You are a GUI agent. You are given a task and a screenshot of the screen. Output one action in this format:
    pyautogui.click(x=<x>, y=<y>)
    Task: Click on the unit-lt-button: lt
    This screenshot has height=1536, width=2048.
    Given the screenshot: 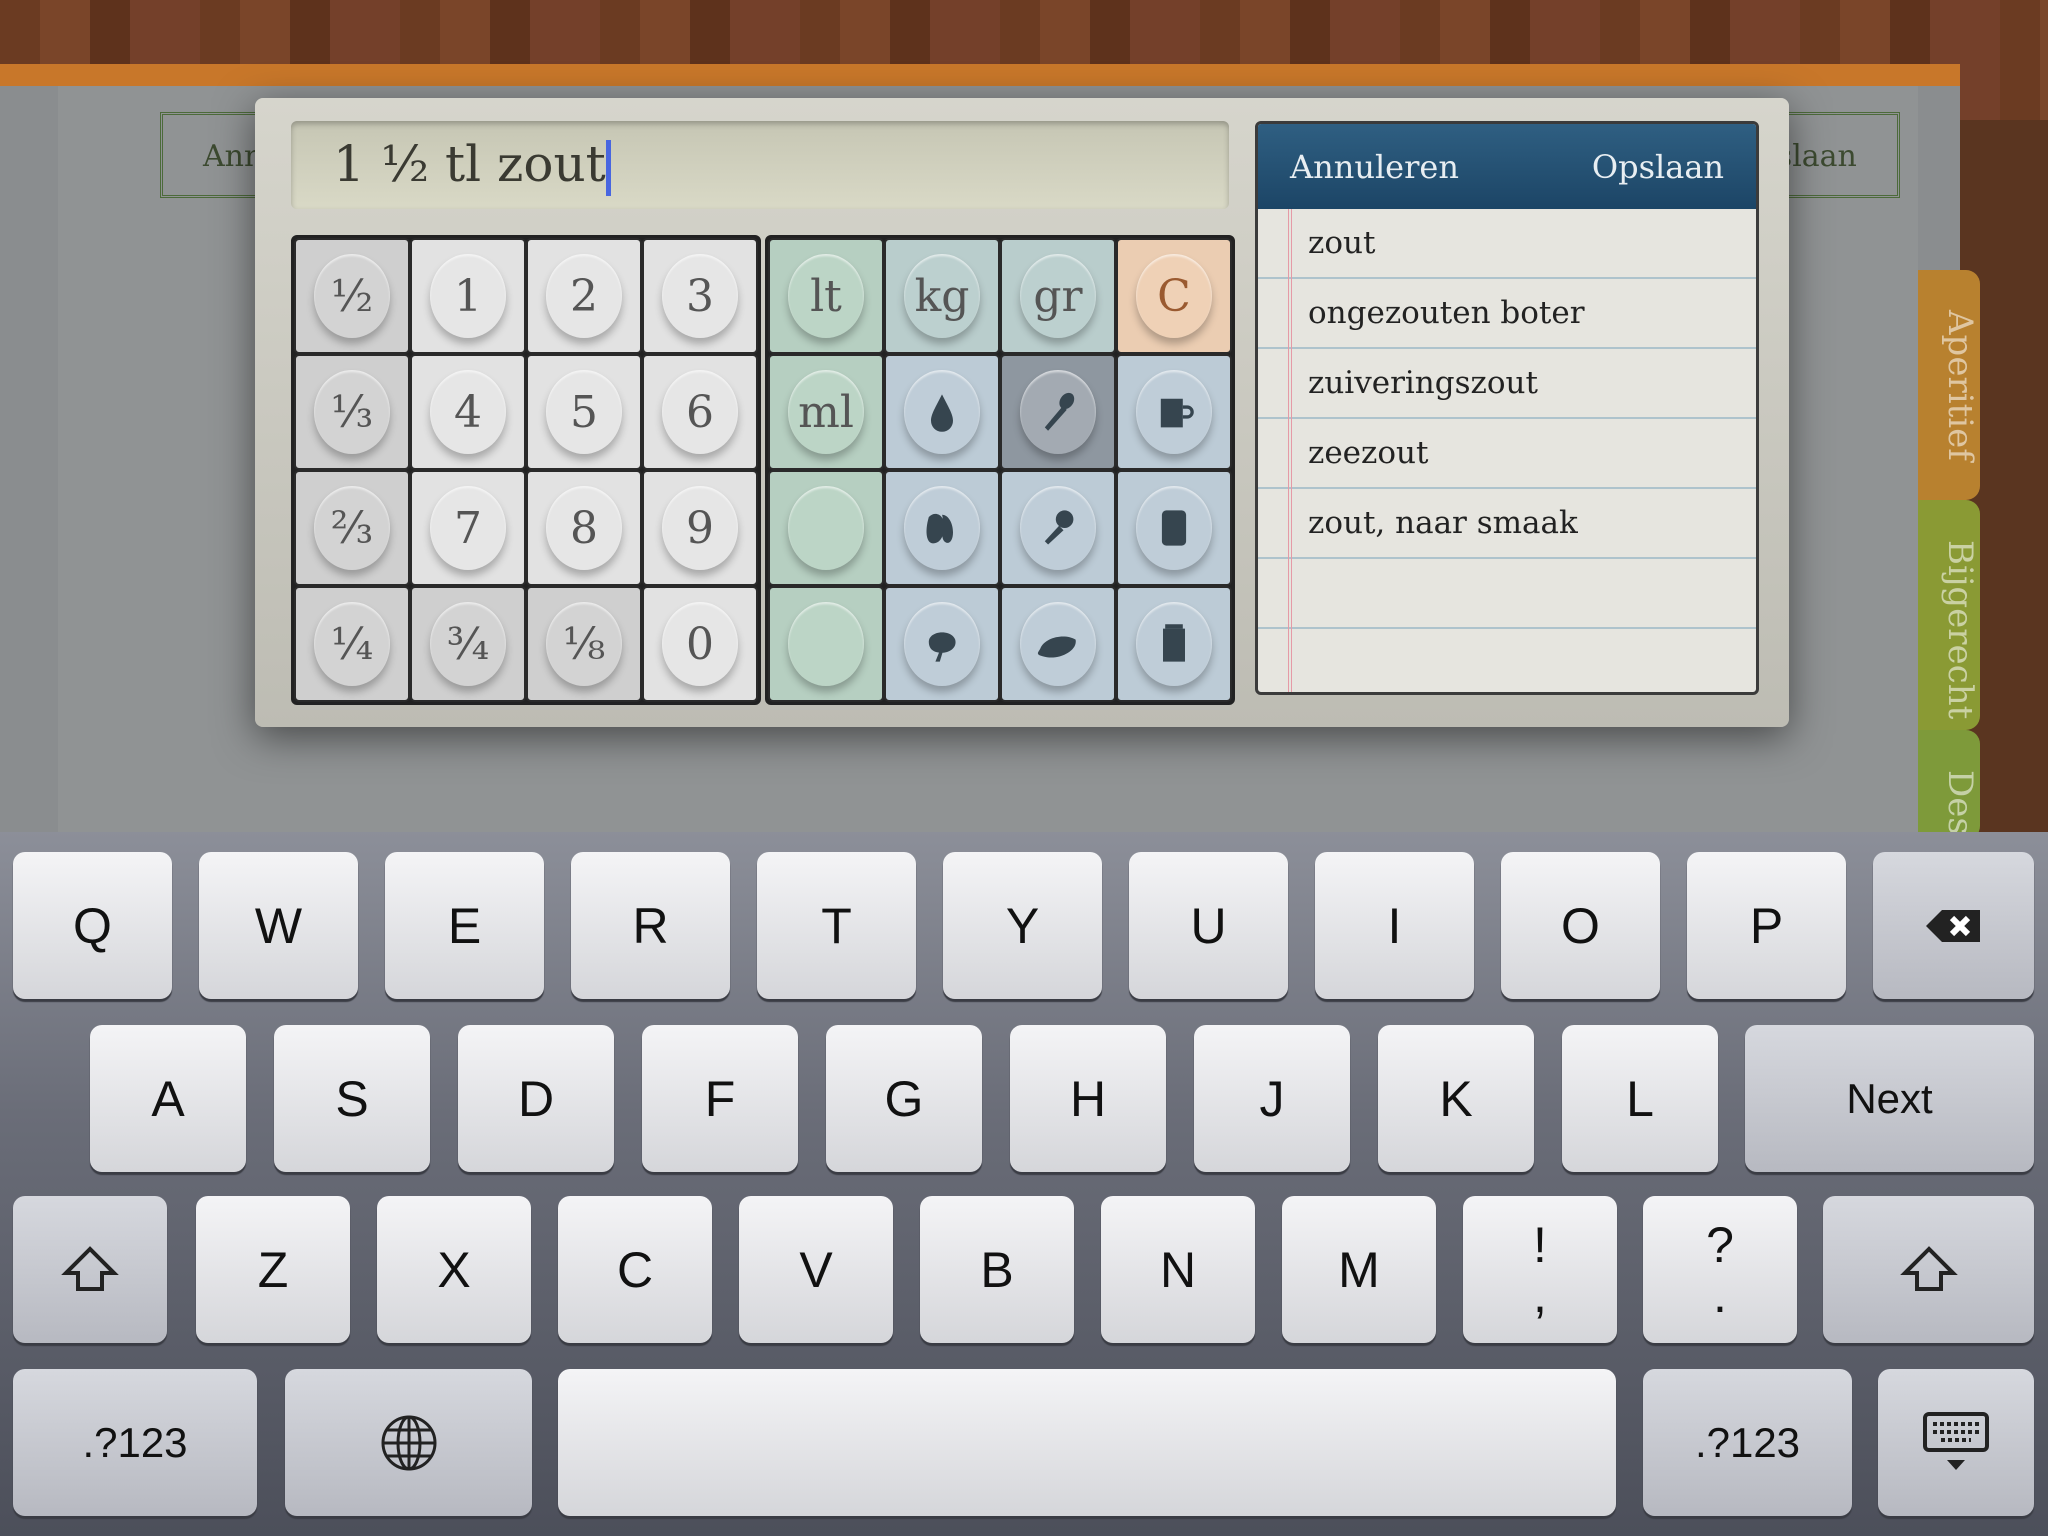 What is the action you would take?
    pyautogui.click(x=826, y=296)
    